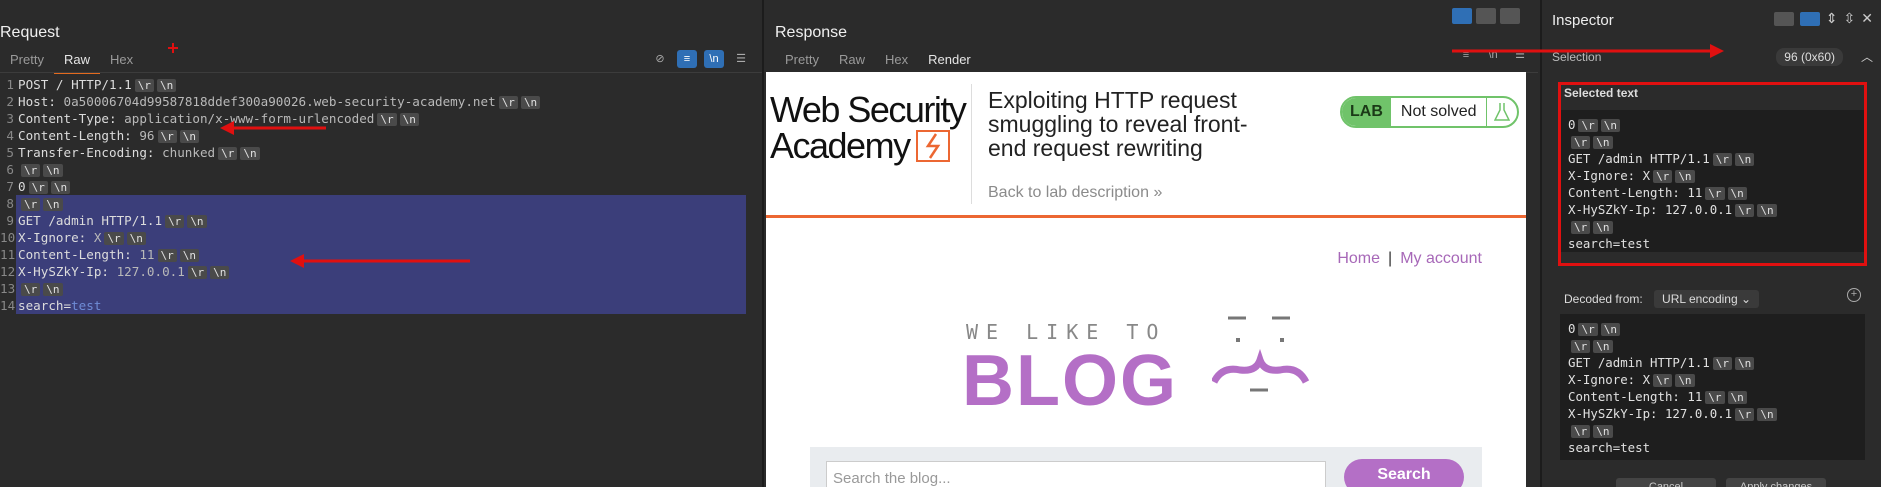  Describe the element at coordinates (1466, 55) in the screenshot. I see `wrap-lines-icon: ≡` at that location.